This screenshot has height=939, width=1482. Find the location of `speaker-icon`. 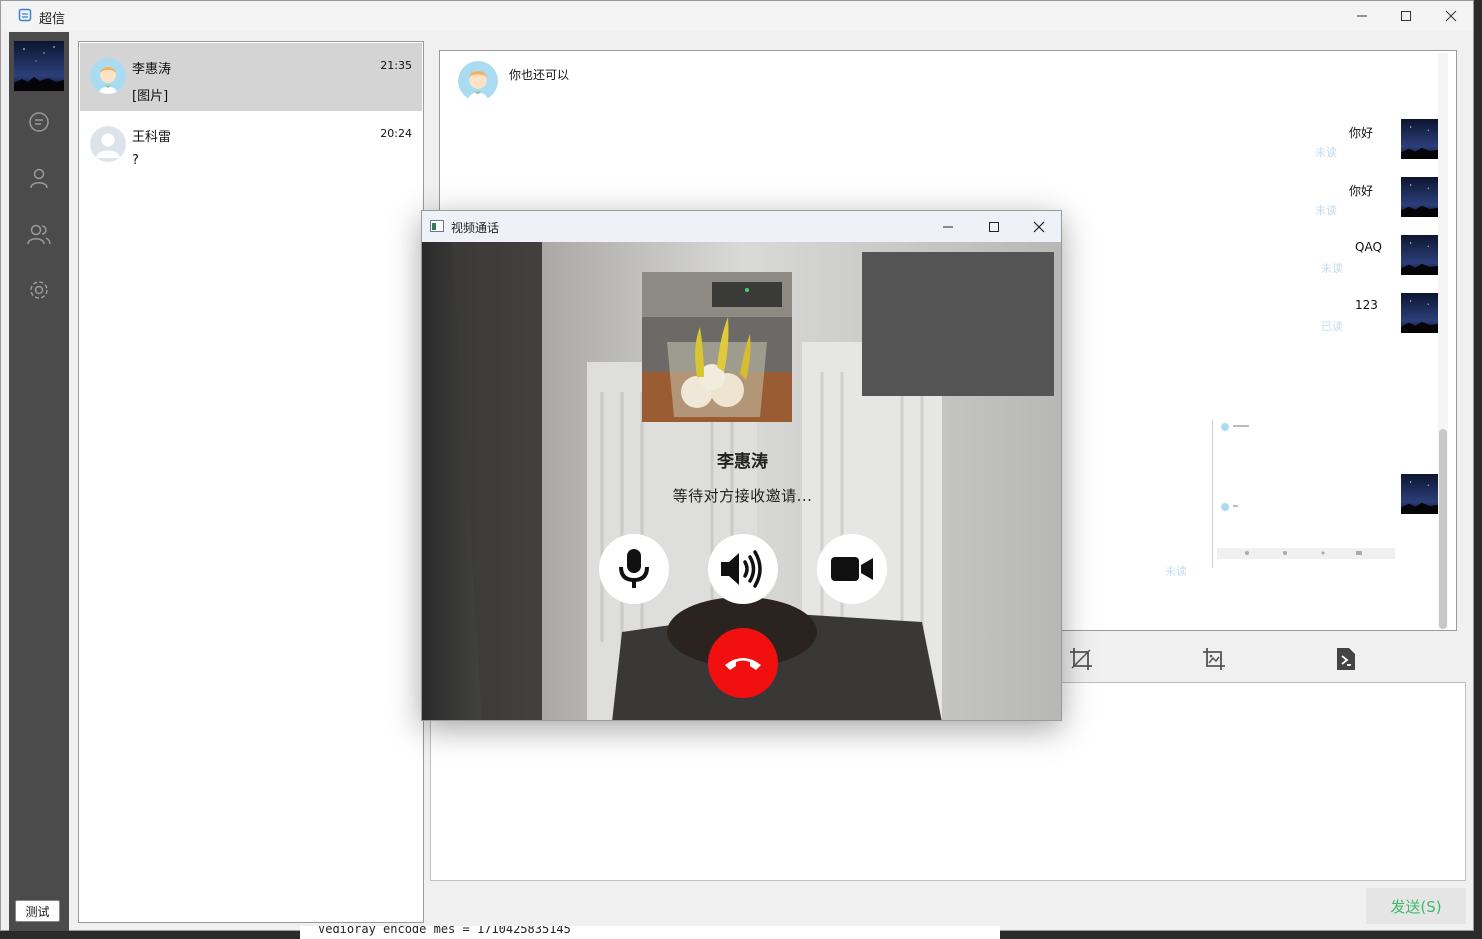

speaker-icon is located at coordinates (741, 569).